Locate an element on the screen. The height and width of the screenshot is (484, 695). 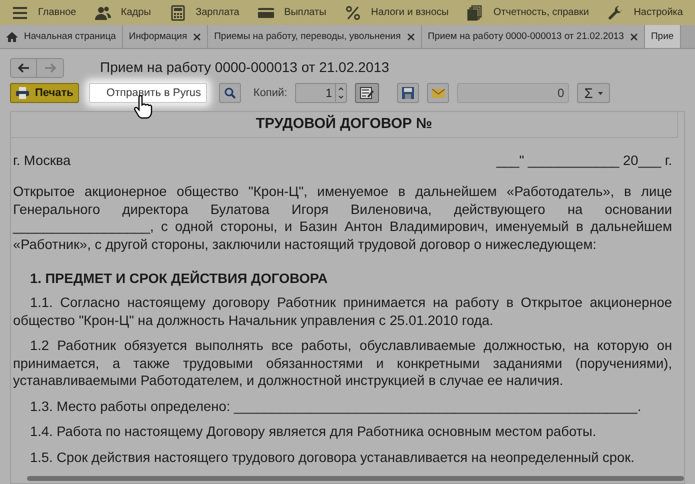
copies-field: 1 is located at coordinates (321, 93).